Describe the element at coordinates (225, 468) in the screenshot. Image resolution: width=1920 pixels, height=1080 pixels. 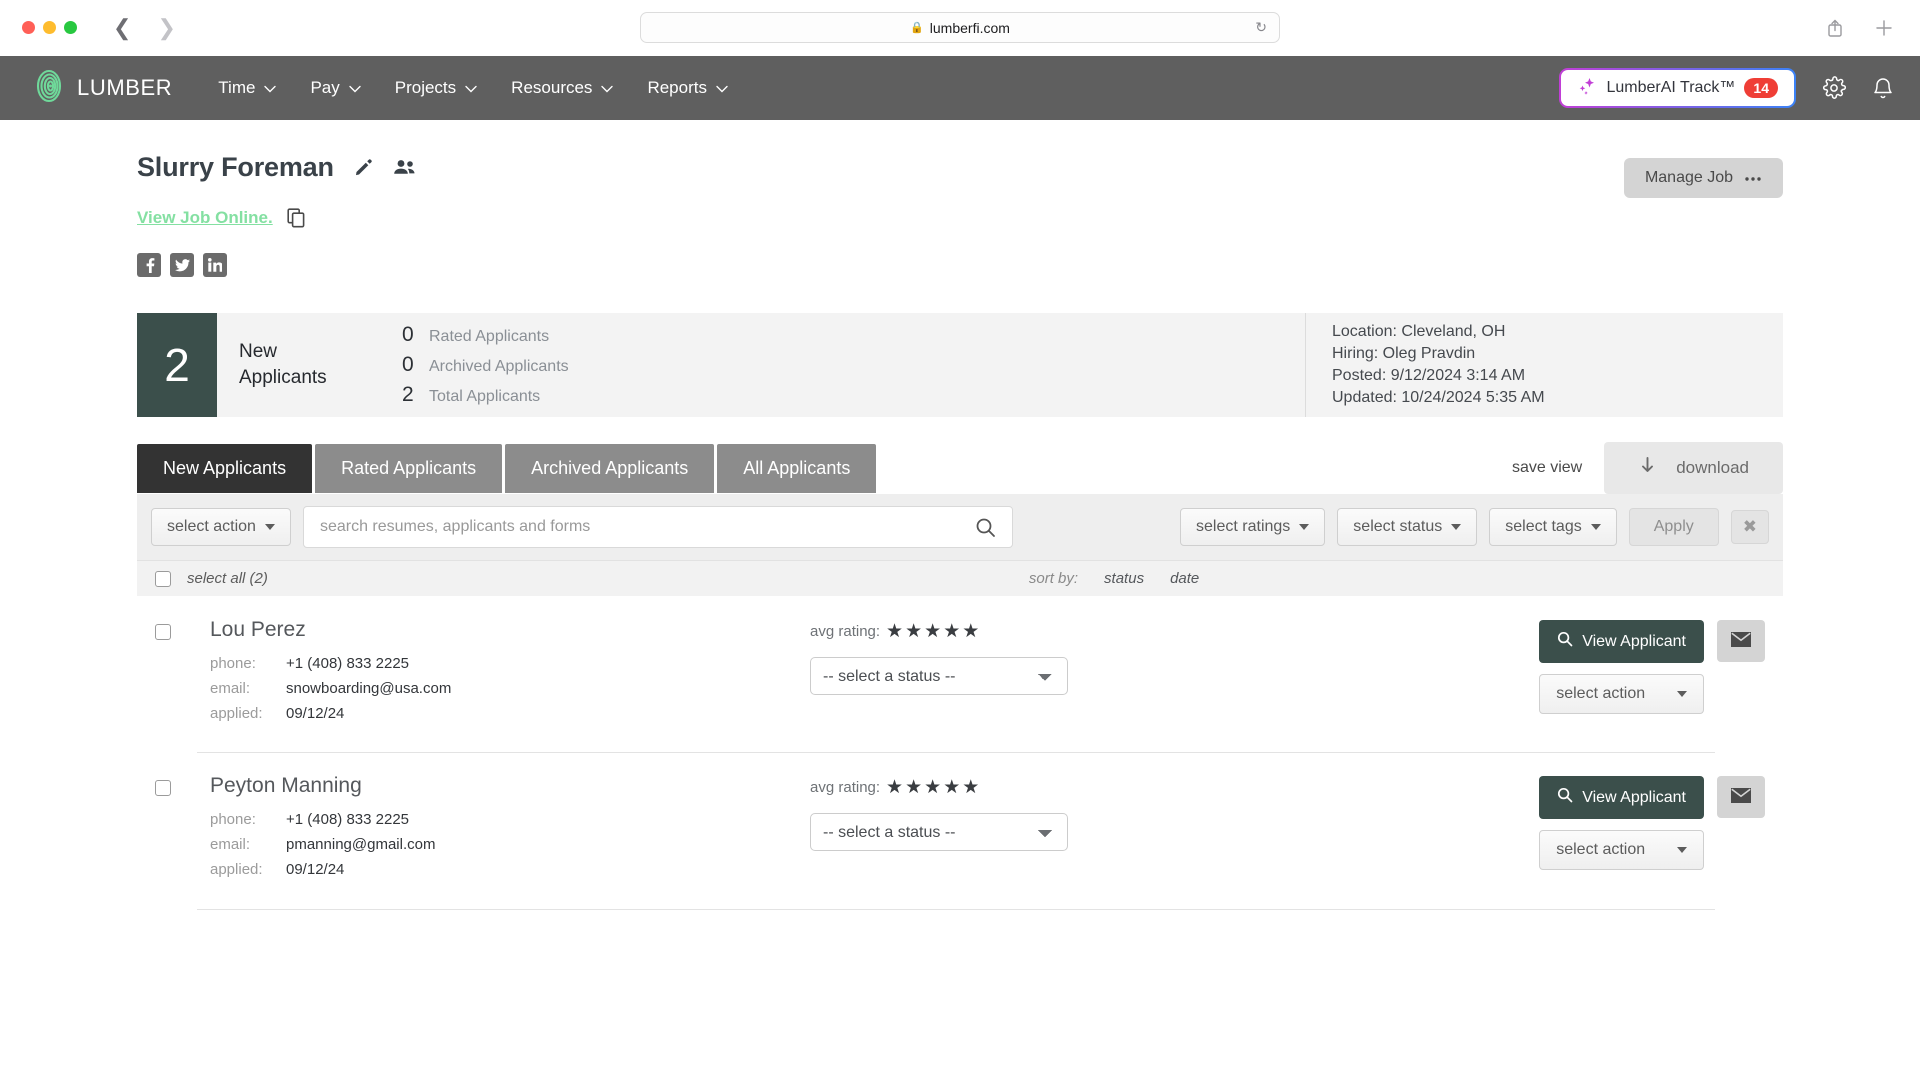
I see `tab-new-applicants: New Applicants` at that location.